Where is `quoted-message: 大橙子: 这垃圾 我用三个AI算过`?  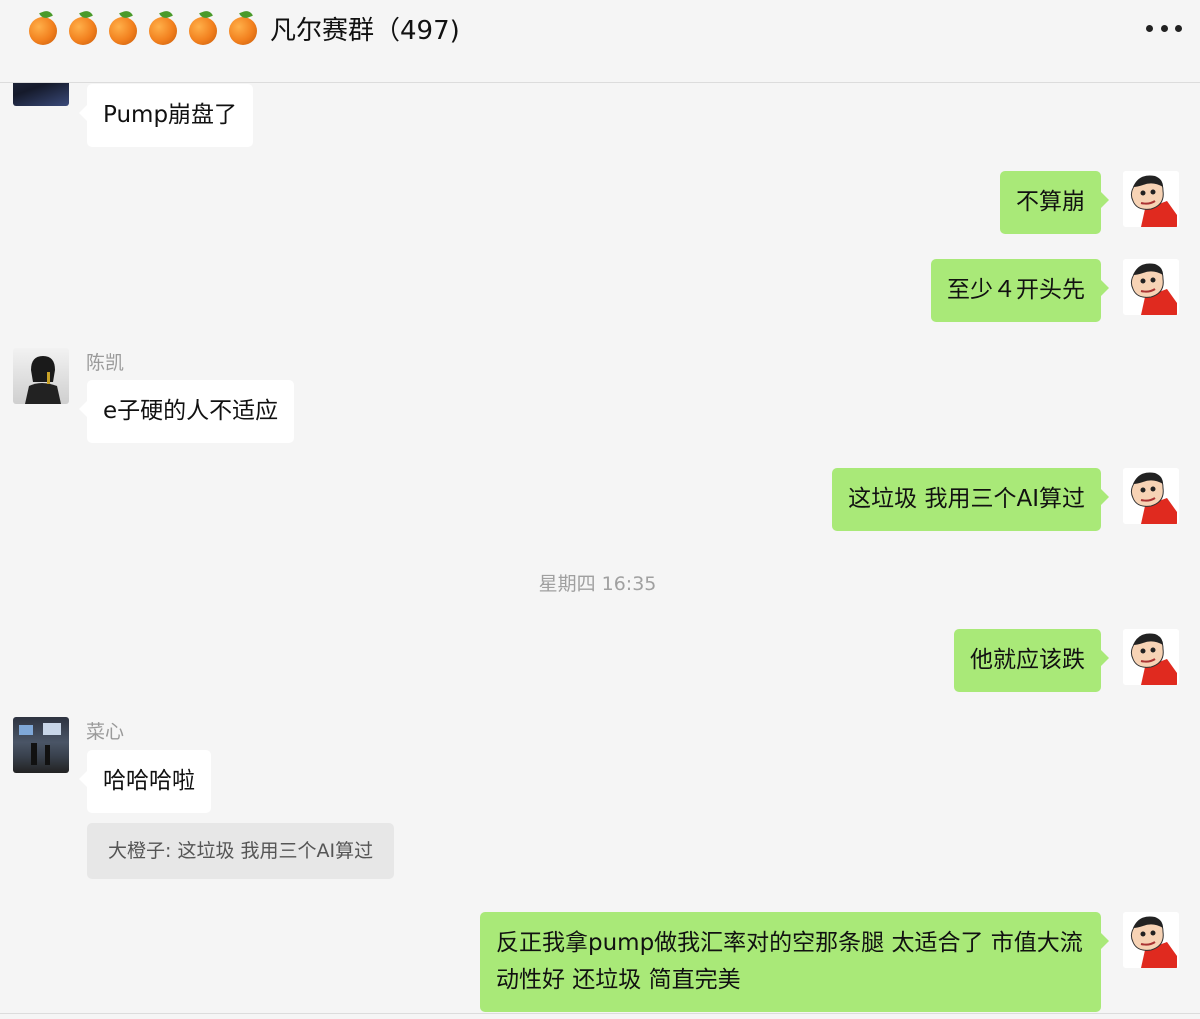
quoted-message: 大橙子: 这垃圾 我用三个AI算过 is located at coordinates (241, 851).